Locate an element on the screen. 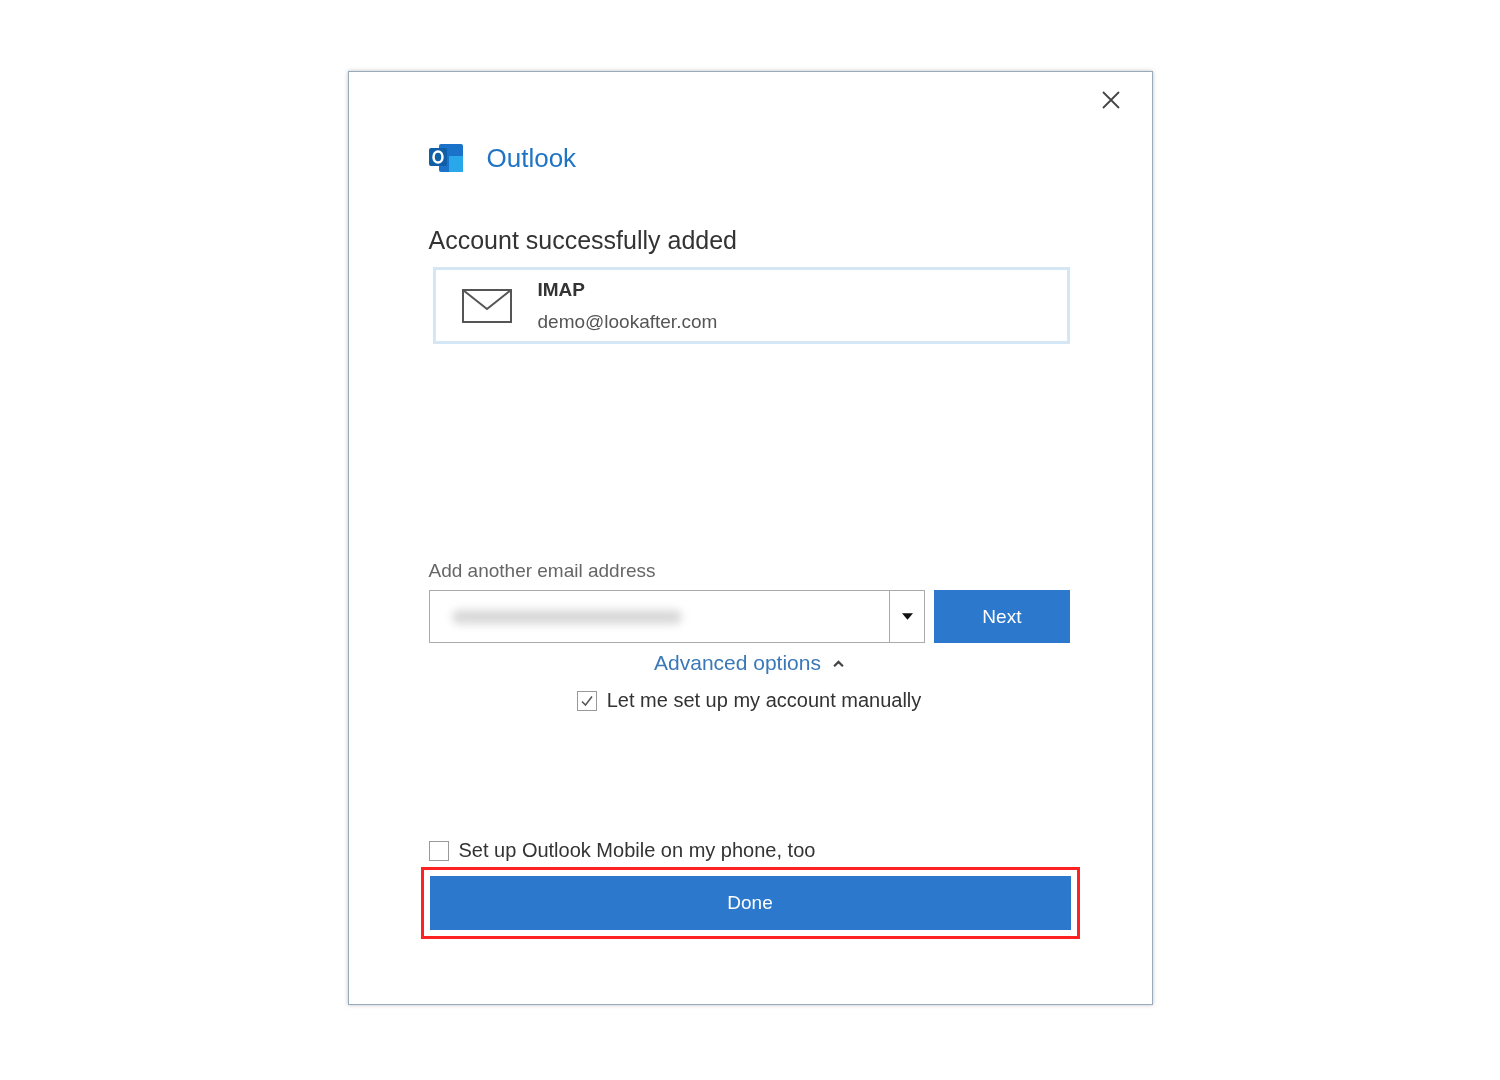 Image resolution: width=1500 pixels, height=1080 pixels. next-button: Next is located at coordinates (1002, 616).